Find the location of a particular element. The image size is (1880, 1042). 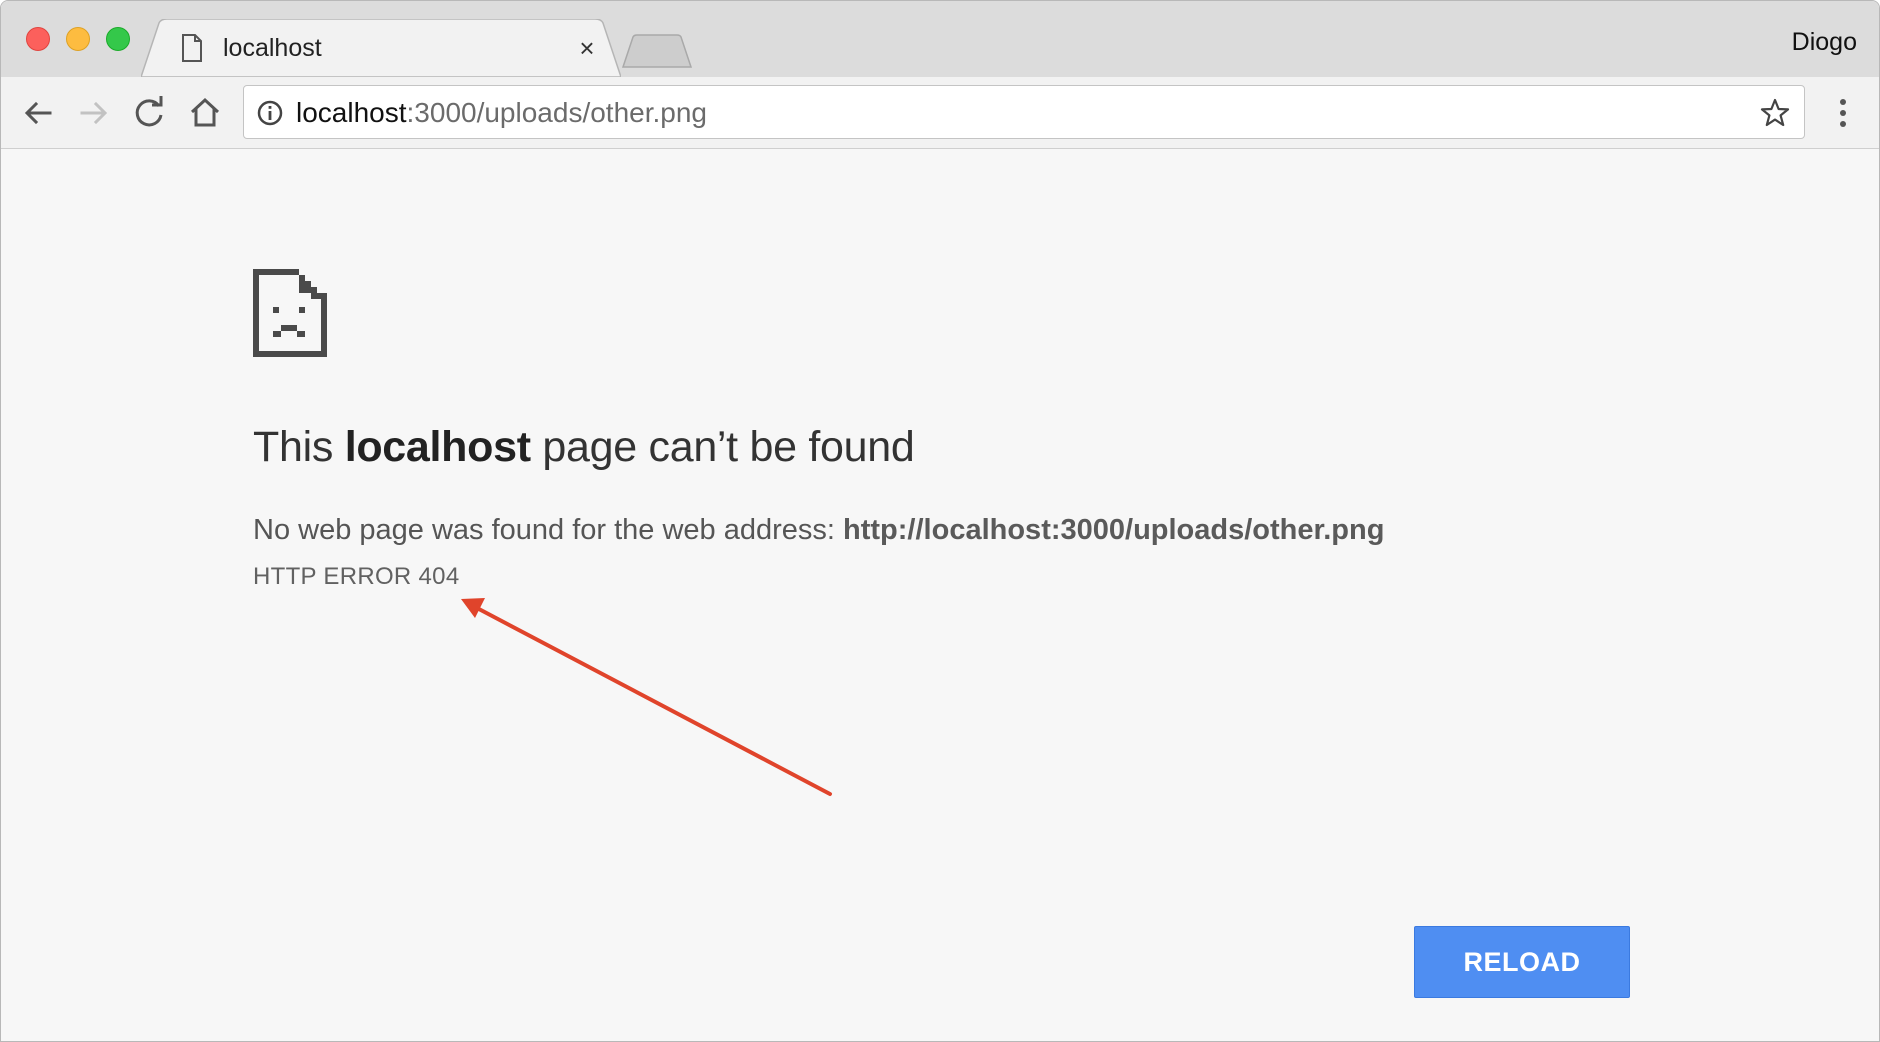

home-button is located at coordinates (205, 113).